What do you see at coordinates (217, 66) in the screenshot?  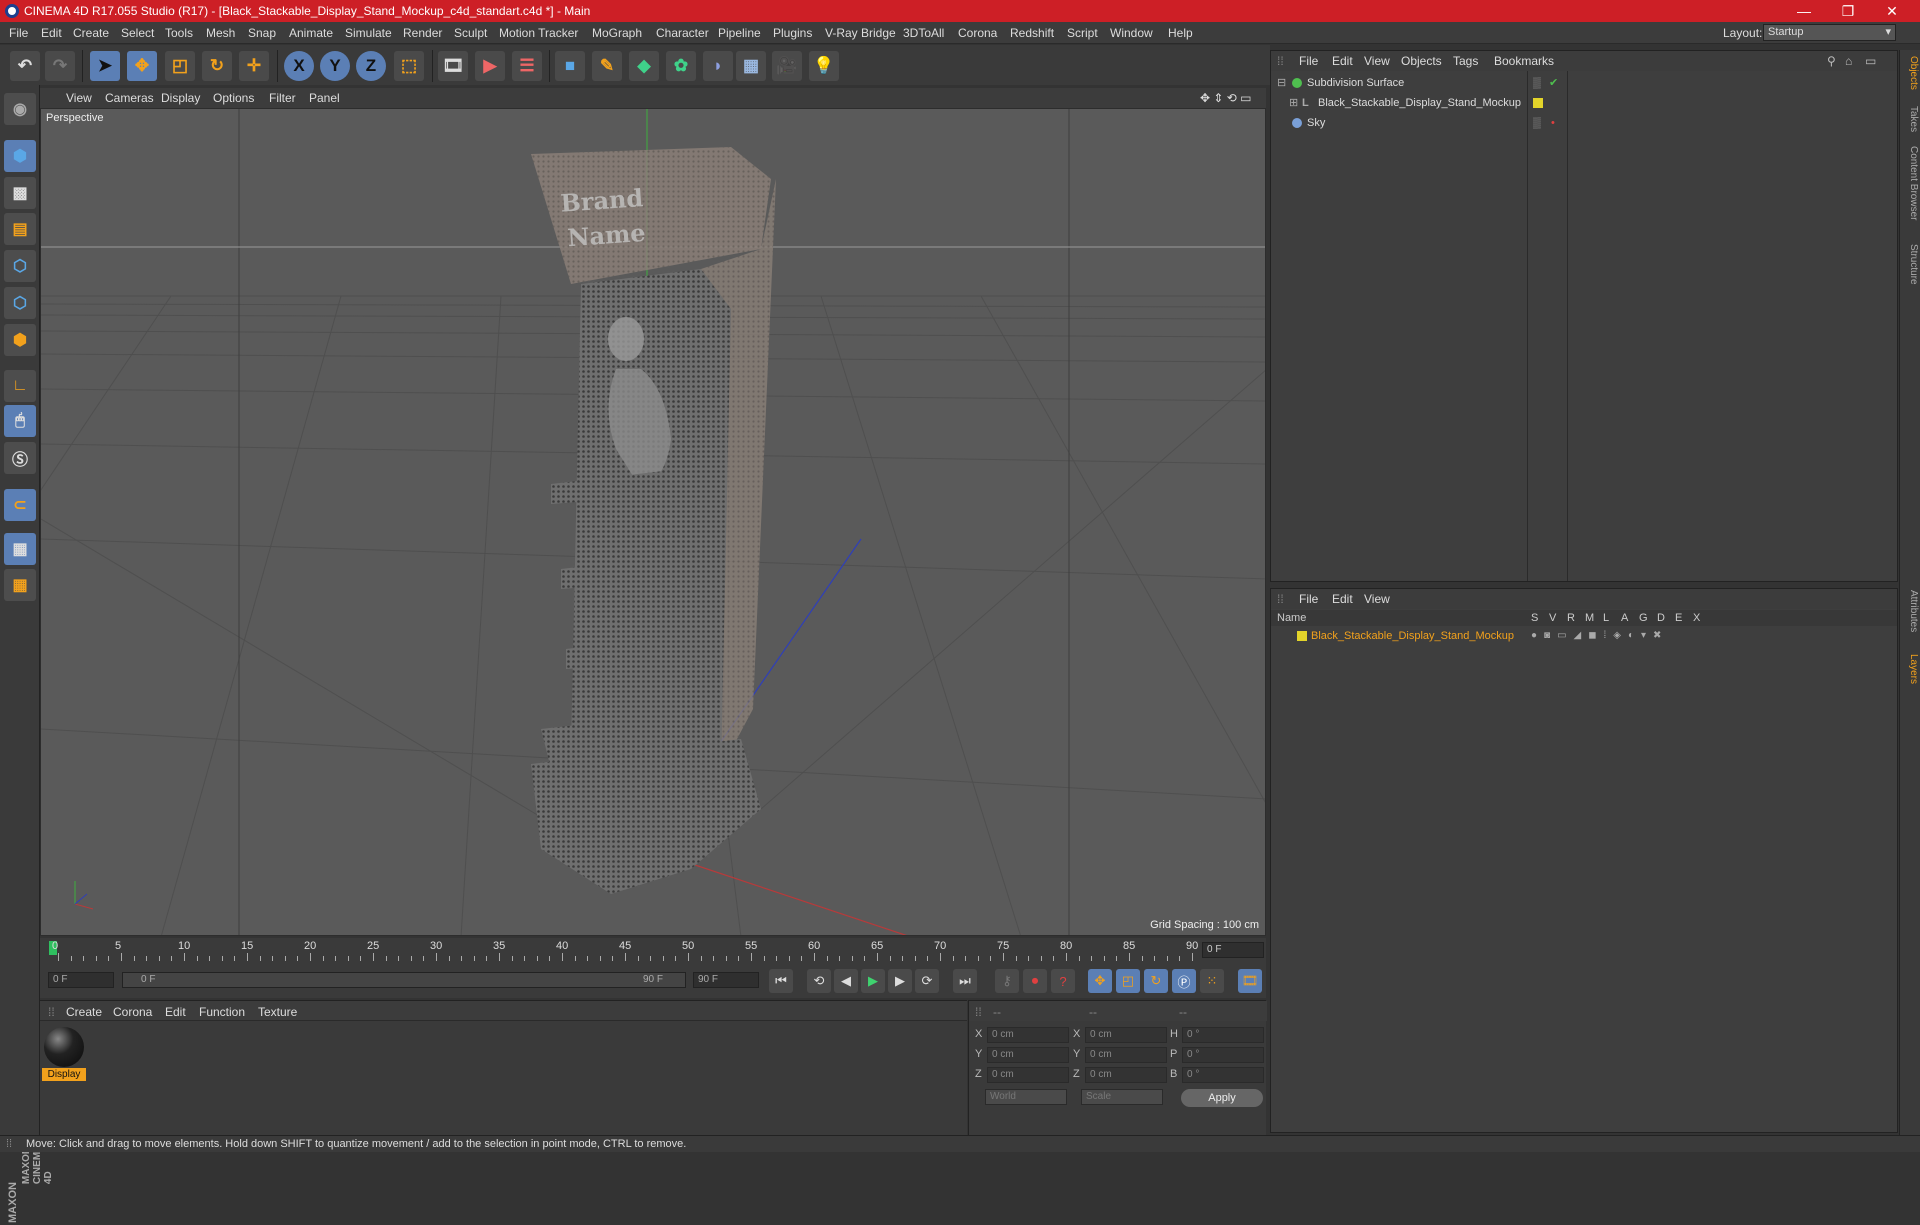 I see `rotate-icon: ↻` at bounding box center [217, 66].